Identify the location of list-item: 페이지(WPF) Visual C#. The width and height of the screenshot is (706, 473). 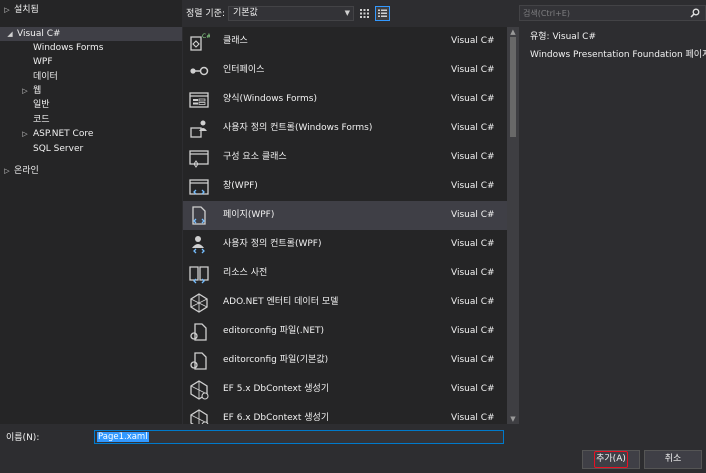
(345, 215).